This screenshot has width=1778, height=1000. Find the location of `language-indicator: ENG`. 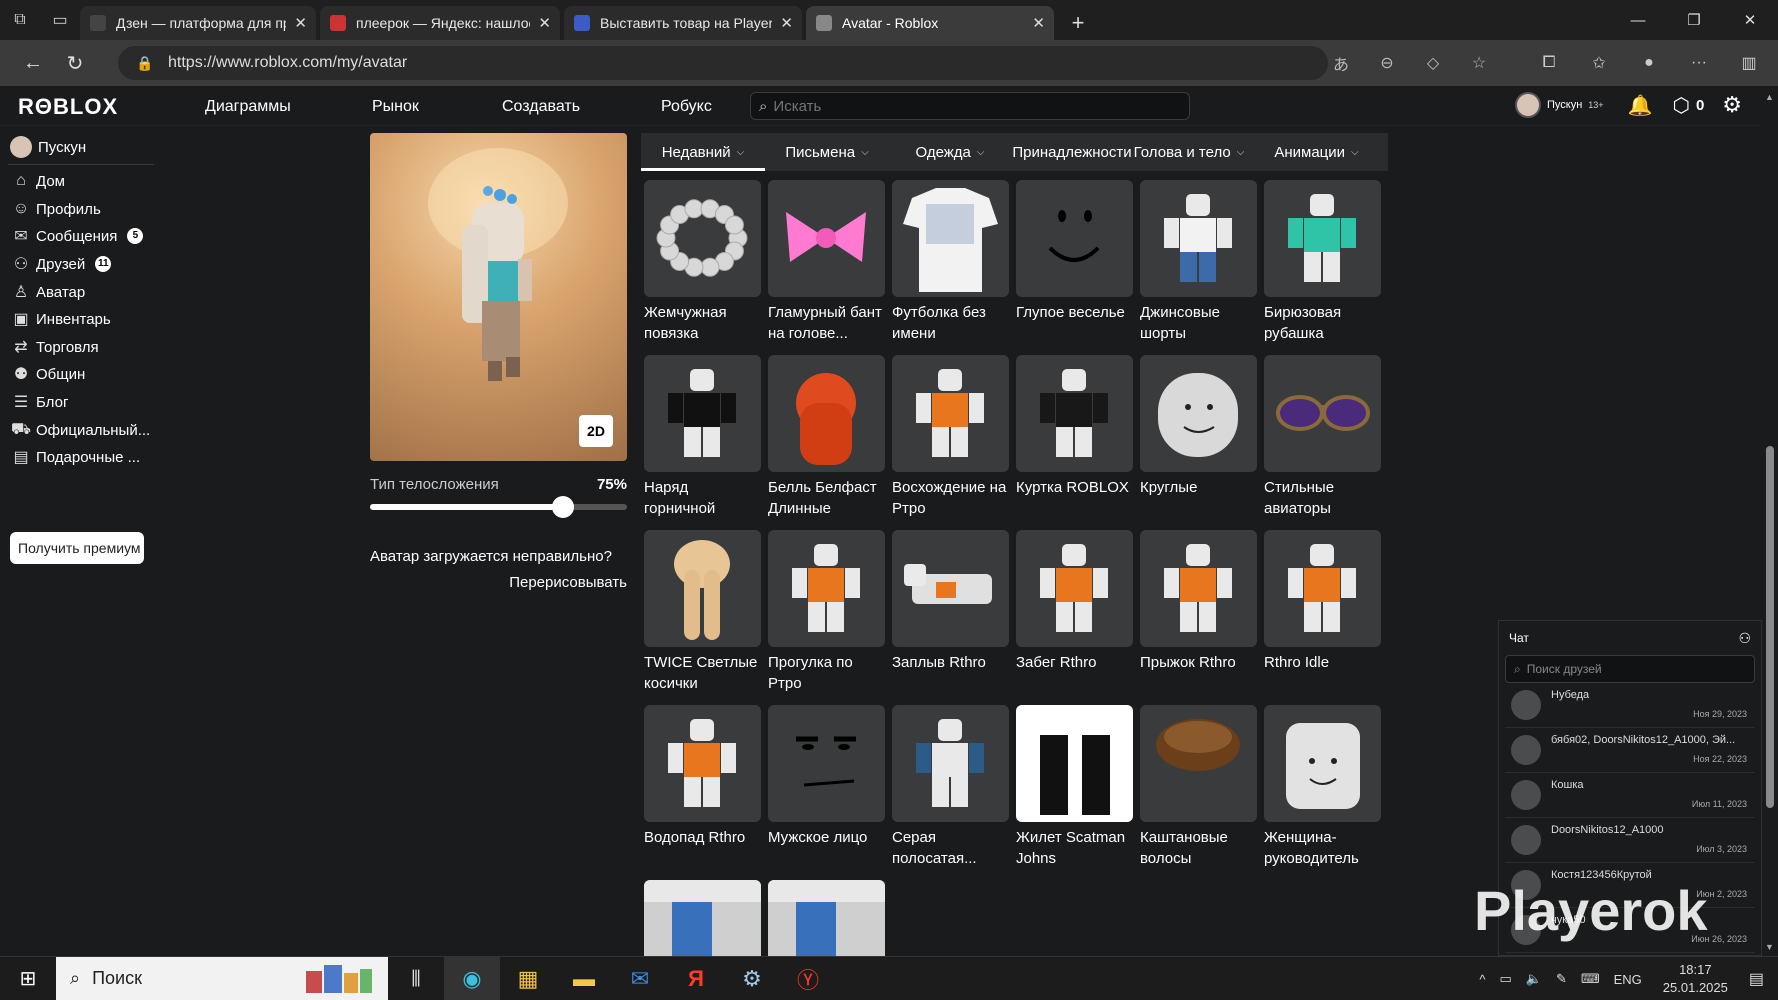

language-indicator: ENG is located at coordinates (1628, 979).